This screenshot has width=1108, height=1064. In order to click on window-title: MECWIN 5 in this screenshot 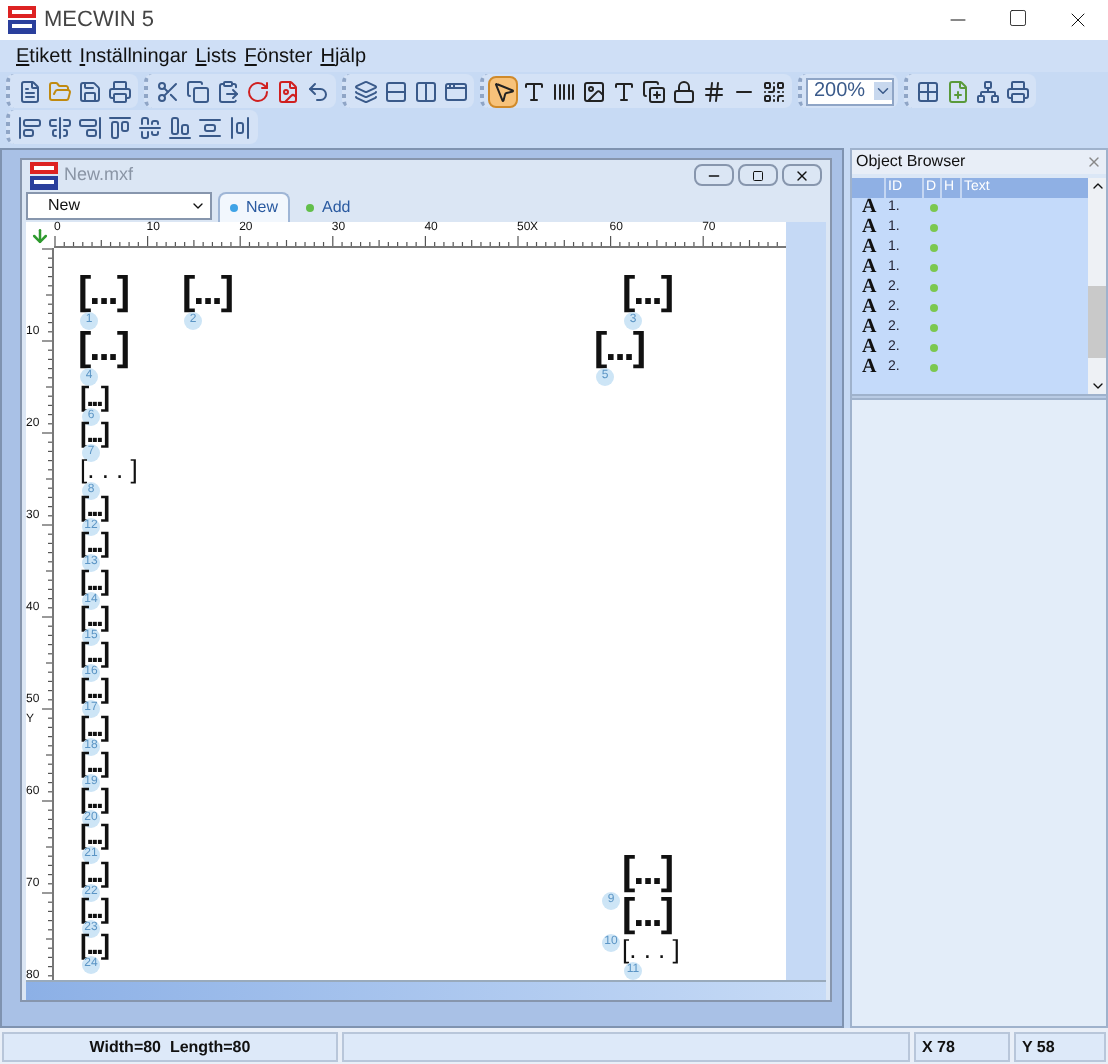, I will do `click(99, 20)`.